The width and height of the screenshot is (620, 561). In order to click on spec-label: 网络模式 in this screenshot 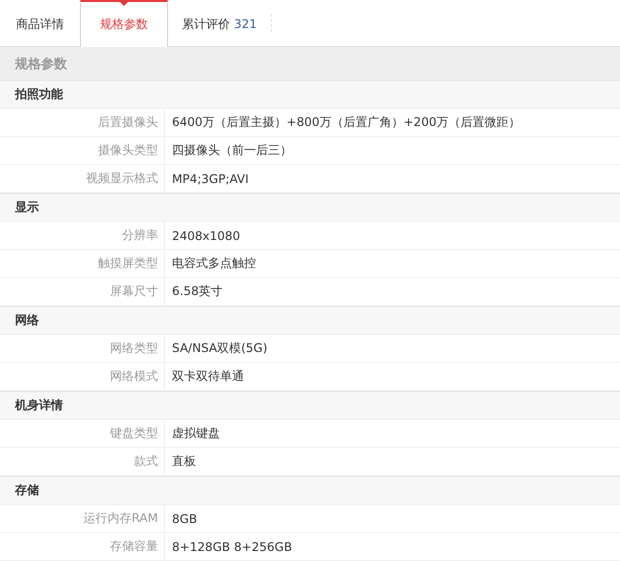, I will do `click(82, 376)`.